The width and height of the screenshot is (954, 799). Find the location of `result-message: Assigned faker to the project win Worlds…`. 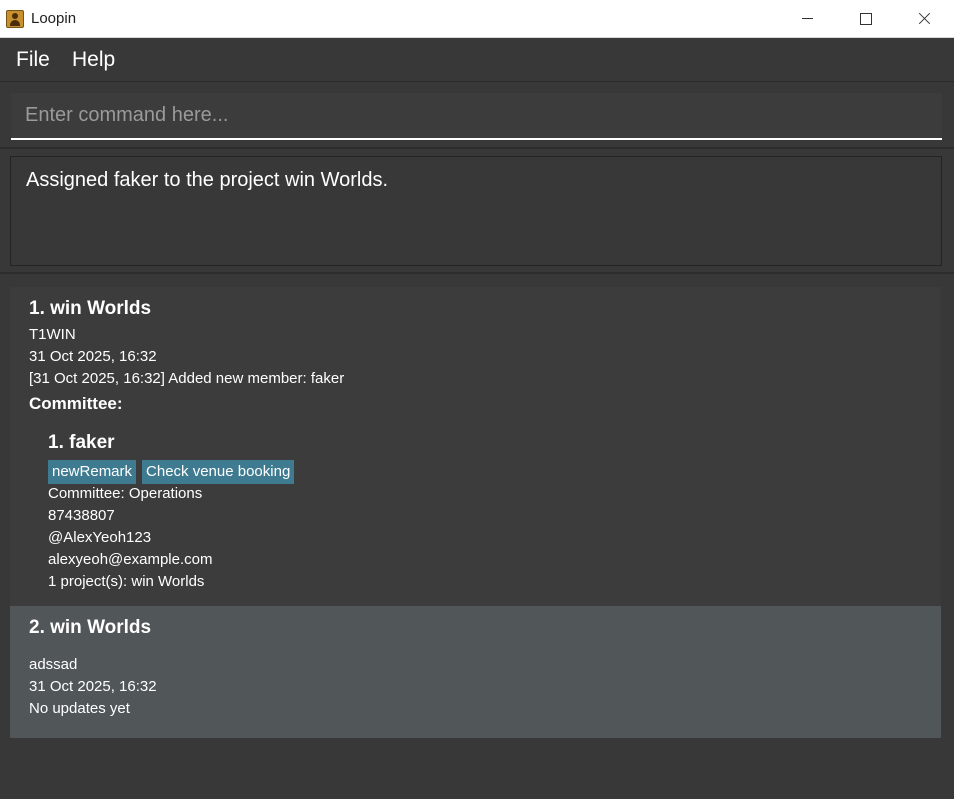

result-message: Assigned faker to the project win Worlds… is located at coordinates (207, 180).